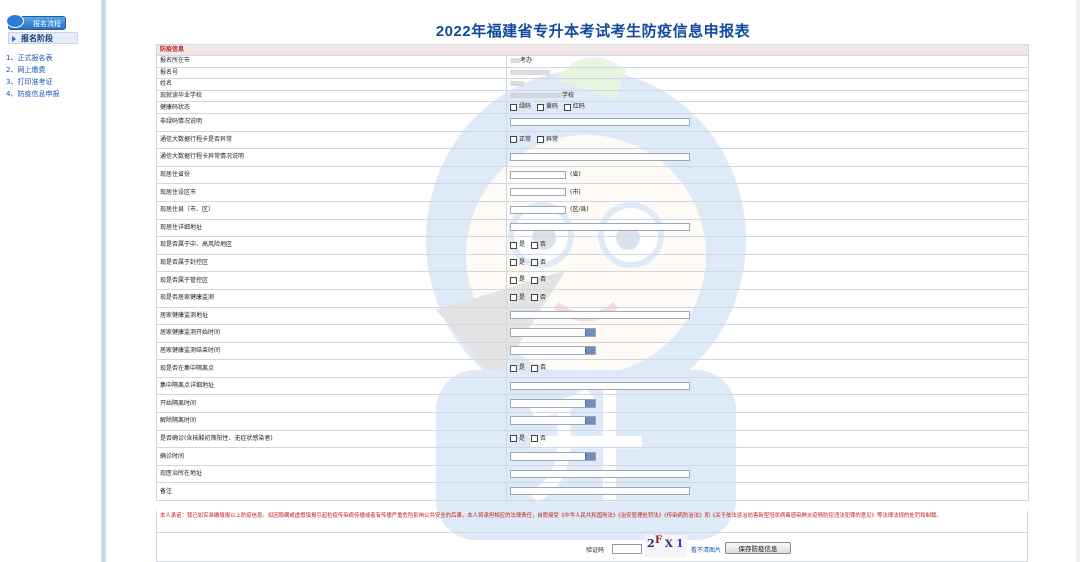  Describe the element at coordinates (579, 210) in the screenshot. I see `county-suffix: (区/县)` at that location.